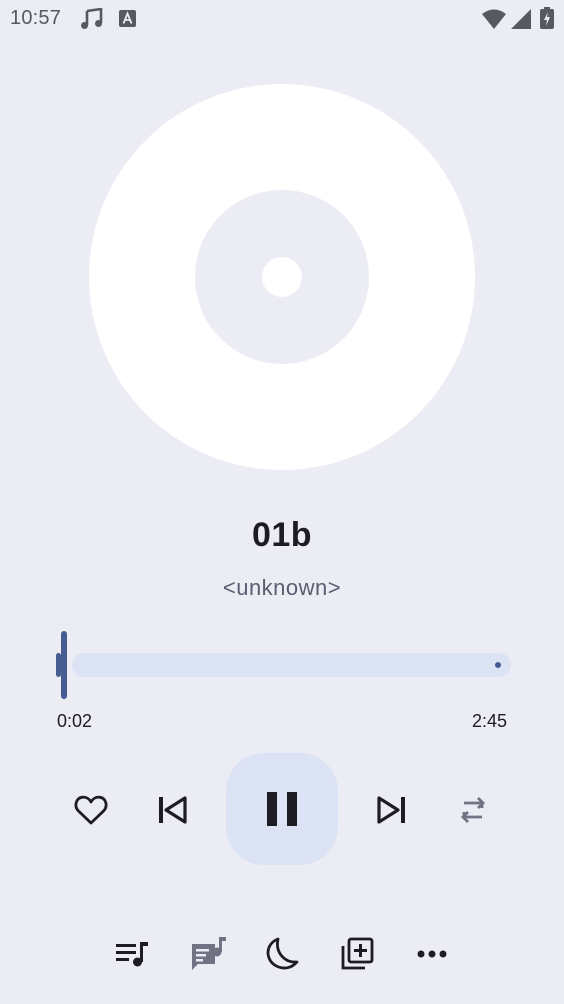 The image size is (564, 1004). I want to click on seek-bar, so click(285, 665).